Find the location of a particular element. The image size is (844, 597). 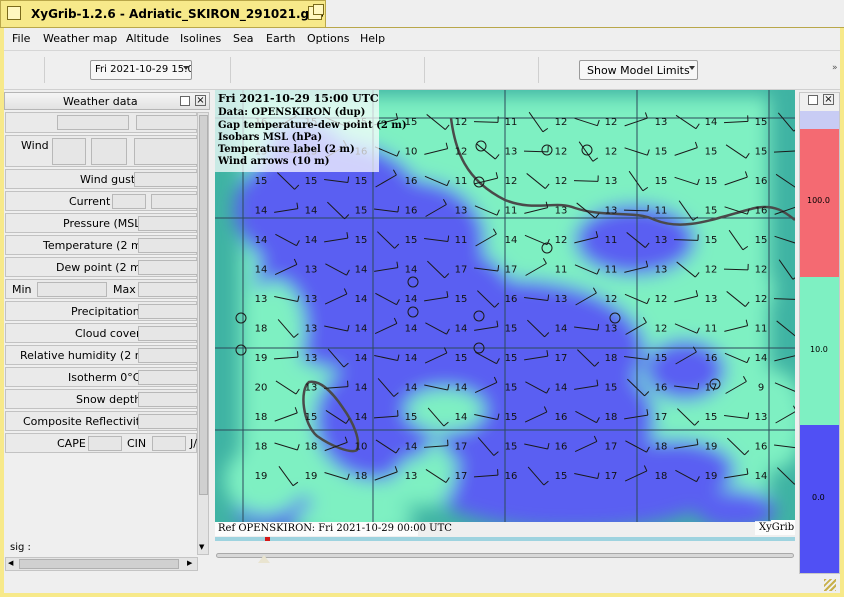

dew-point-label: Dew point (2 m) is located at coordinates (101, 267).